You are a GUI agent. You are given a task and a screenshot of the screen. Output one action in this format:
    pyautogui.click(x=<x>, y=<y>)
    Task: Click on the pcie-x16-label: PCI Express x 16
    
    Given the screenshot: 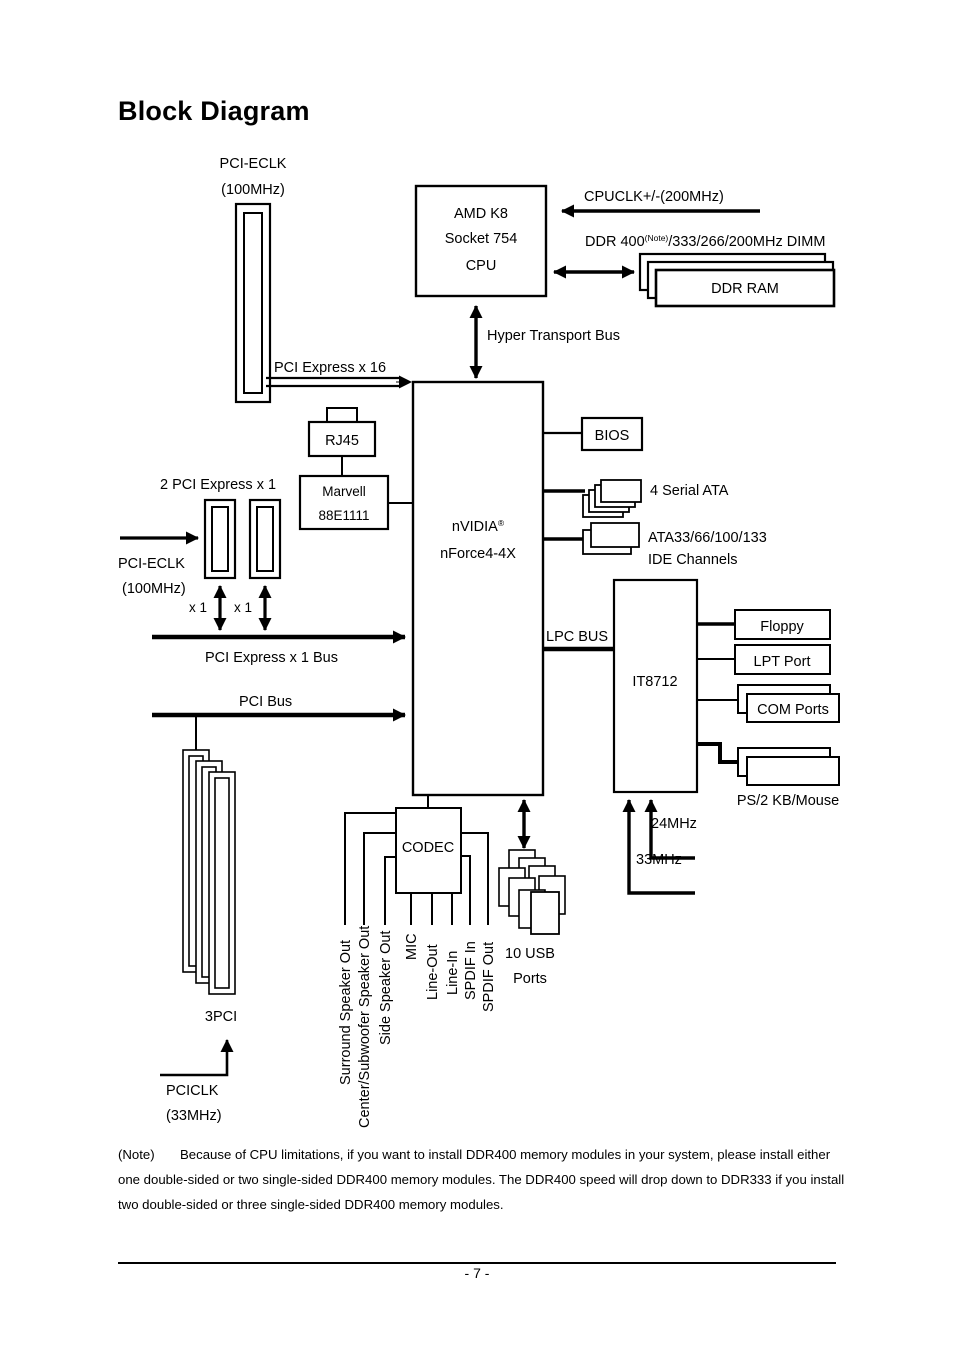 What is the action you would take?
    pyautogui.click(x=330, y=368)
    